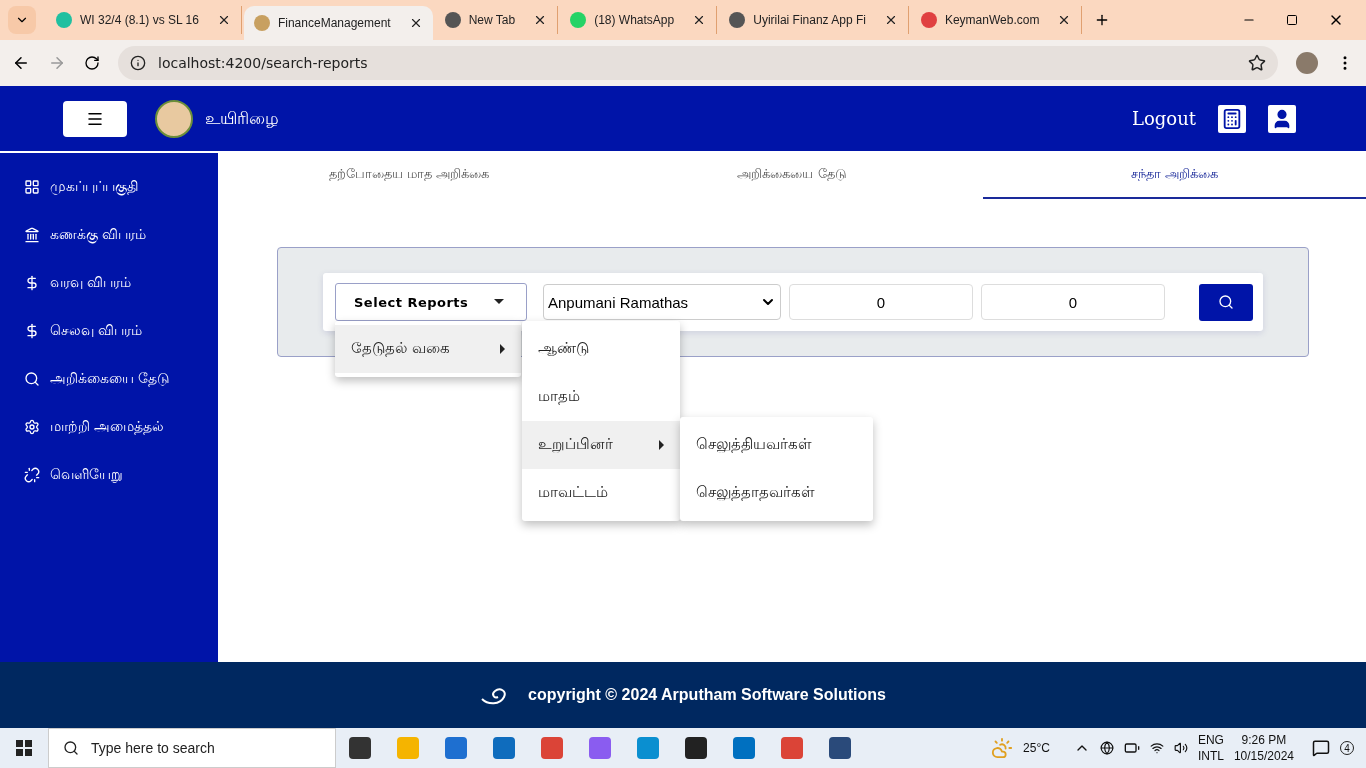 The width and height of the screenshot is (1366, 768). Describe the element at coordinates (1210, 756) in the screenshot. I see `layout-text: INTL` at that location.